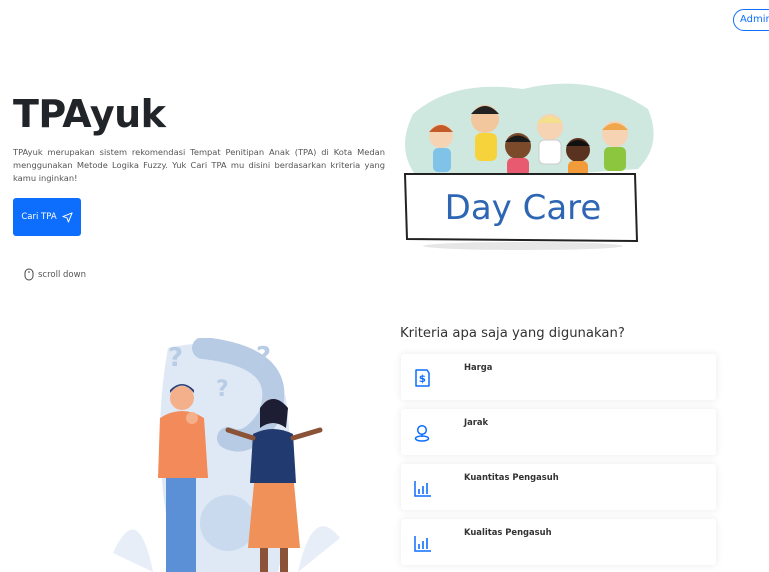 This screenshot has height=572, width=769. What do you see at coordinates (511, 477) in the screenshot?
I see `criteria-label-kuantitas-pengasuh: Kuantitas Pengasuh` at bounding box center [511, 477].